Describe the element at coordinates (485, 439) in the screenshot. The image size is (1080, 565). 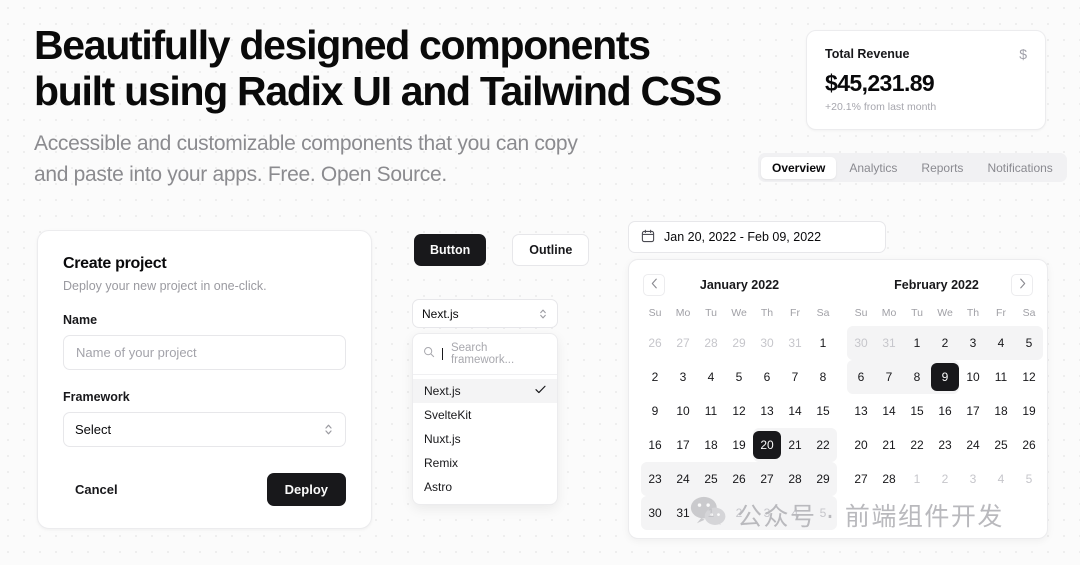
I see `combobox-option-nuxtjs: Nuxt.js` at that location.